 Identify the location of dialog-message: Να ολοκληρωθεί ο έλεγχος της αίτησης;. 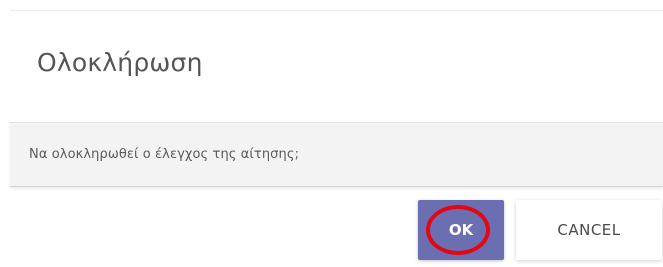
(164, 154).